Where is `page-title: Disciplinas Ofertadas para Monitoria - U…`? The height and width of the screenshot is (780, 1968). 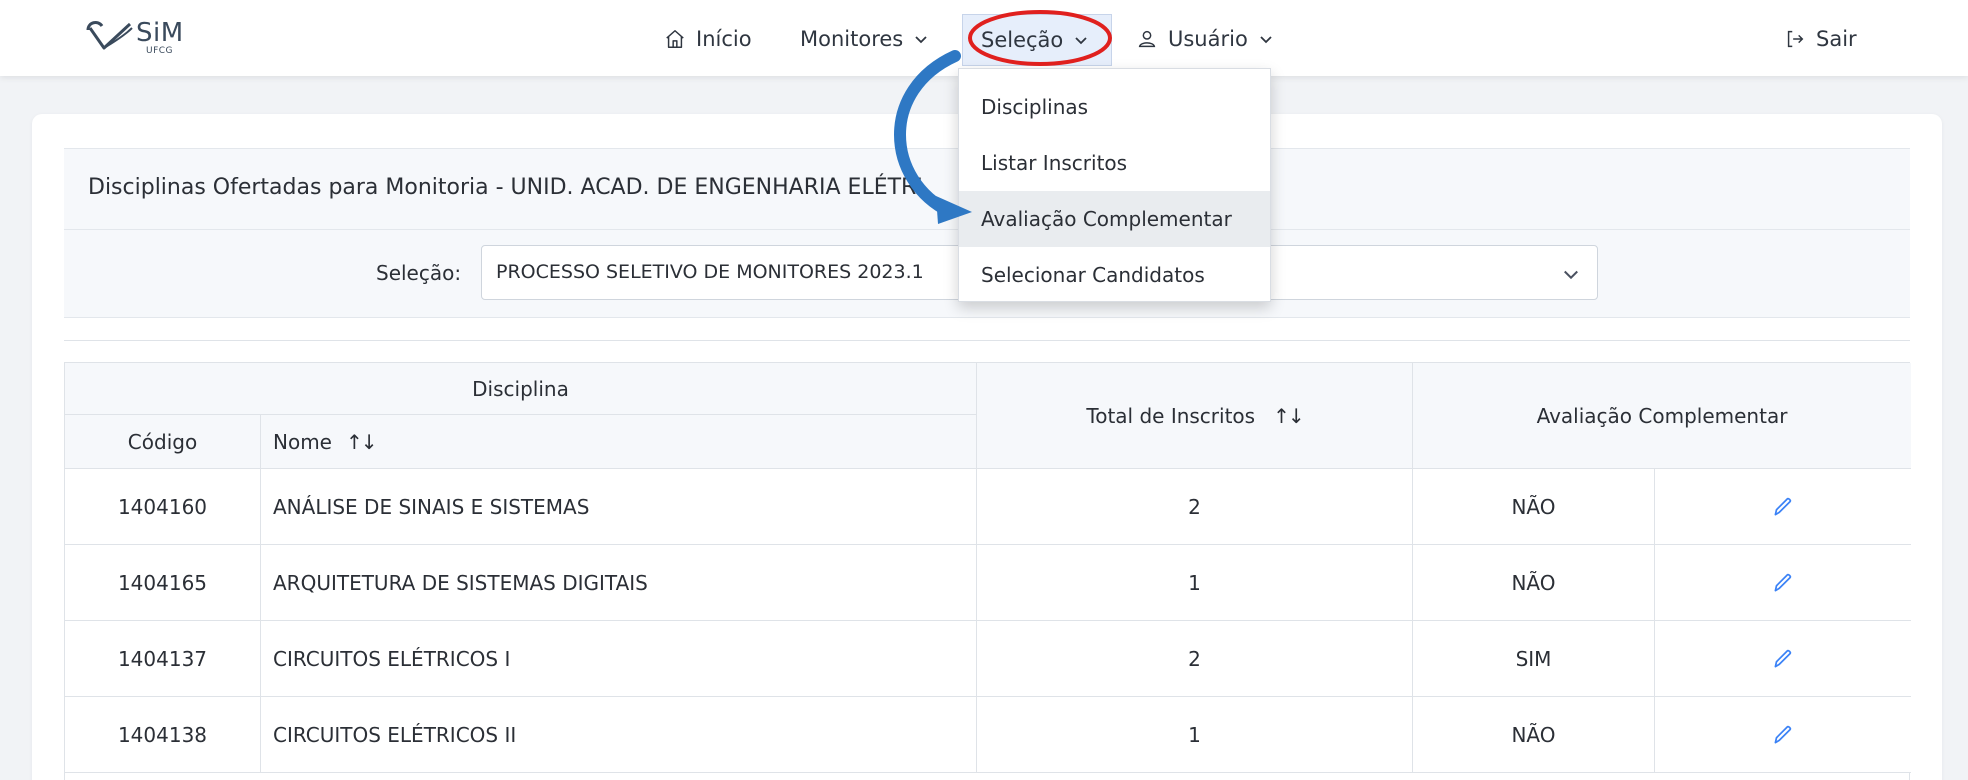 page-title: Disciplinas Ofertadas para Monitoria - U… is located at coordinates (505, 187).